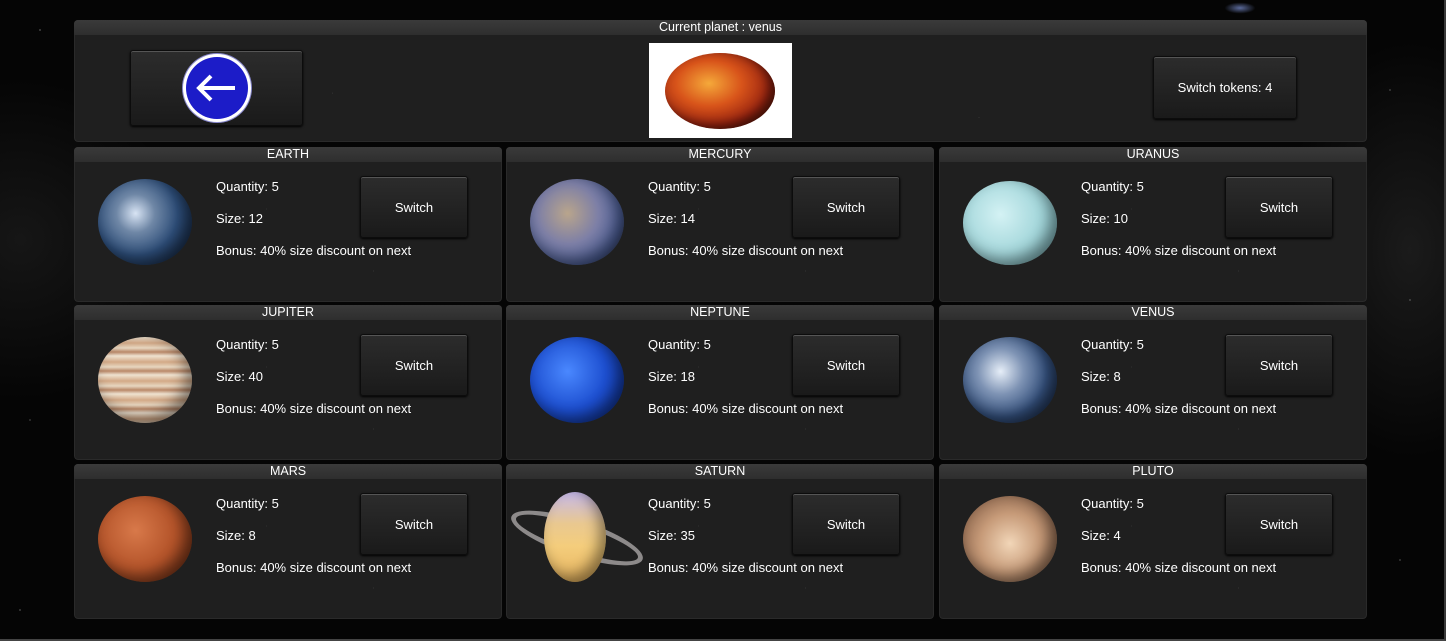 This screenshot has width=1446, height=641. Describe the element at coordinates (1153, 312) in the screenshot. I see `planet-title: VENUS` at that location.